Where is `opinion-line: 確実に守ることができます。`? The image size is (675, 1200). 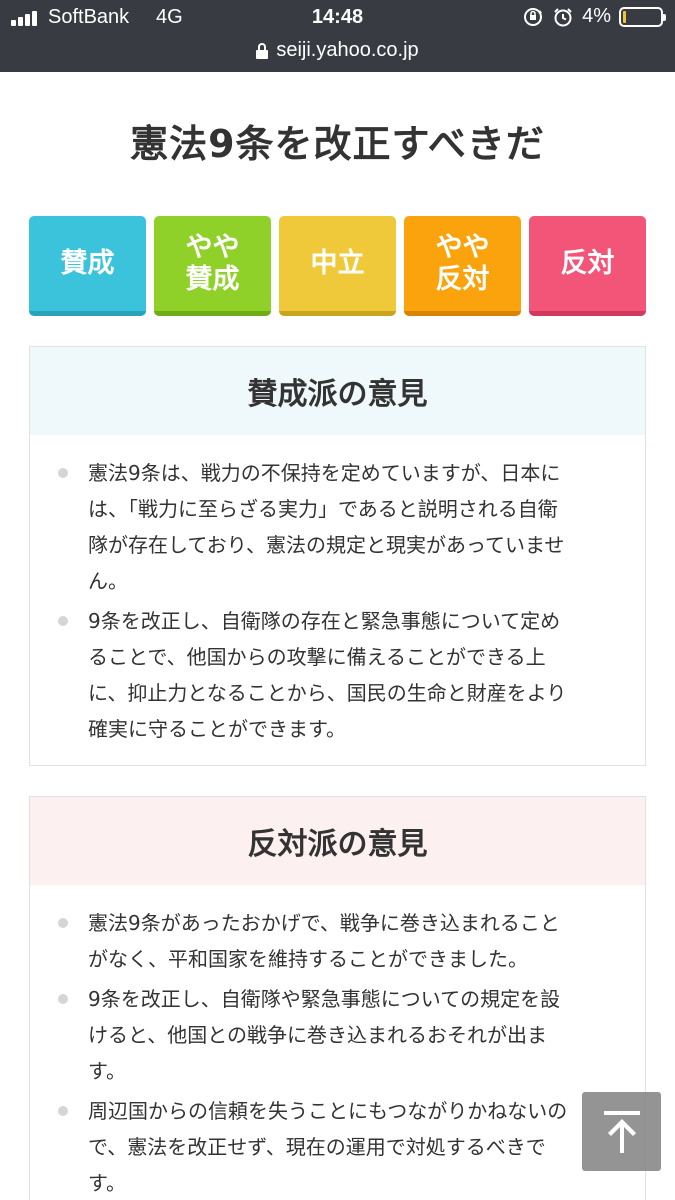 opinion-line: 確実に守ることができます。 is located at coordinates (217, 729).